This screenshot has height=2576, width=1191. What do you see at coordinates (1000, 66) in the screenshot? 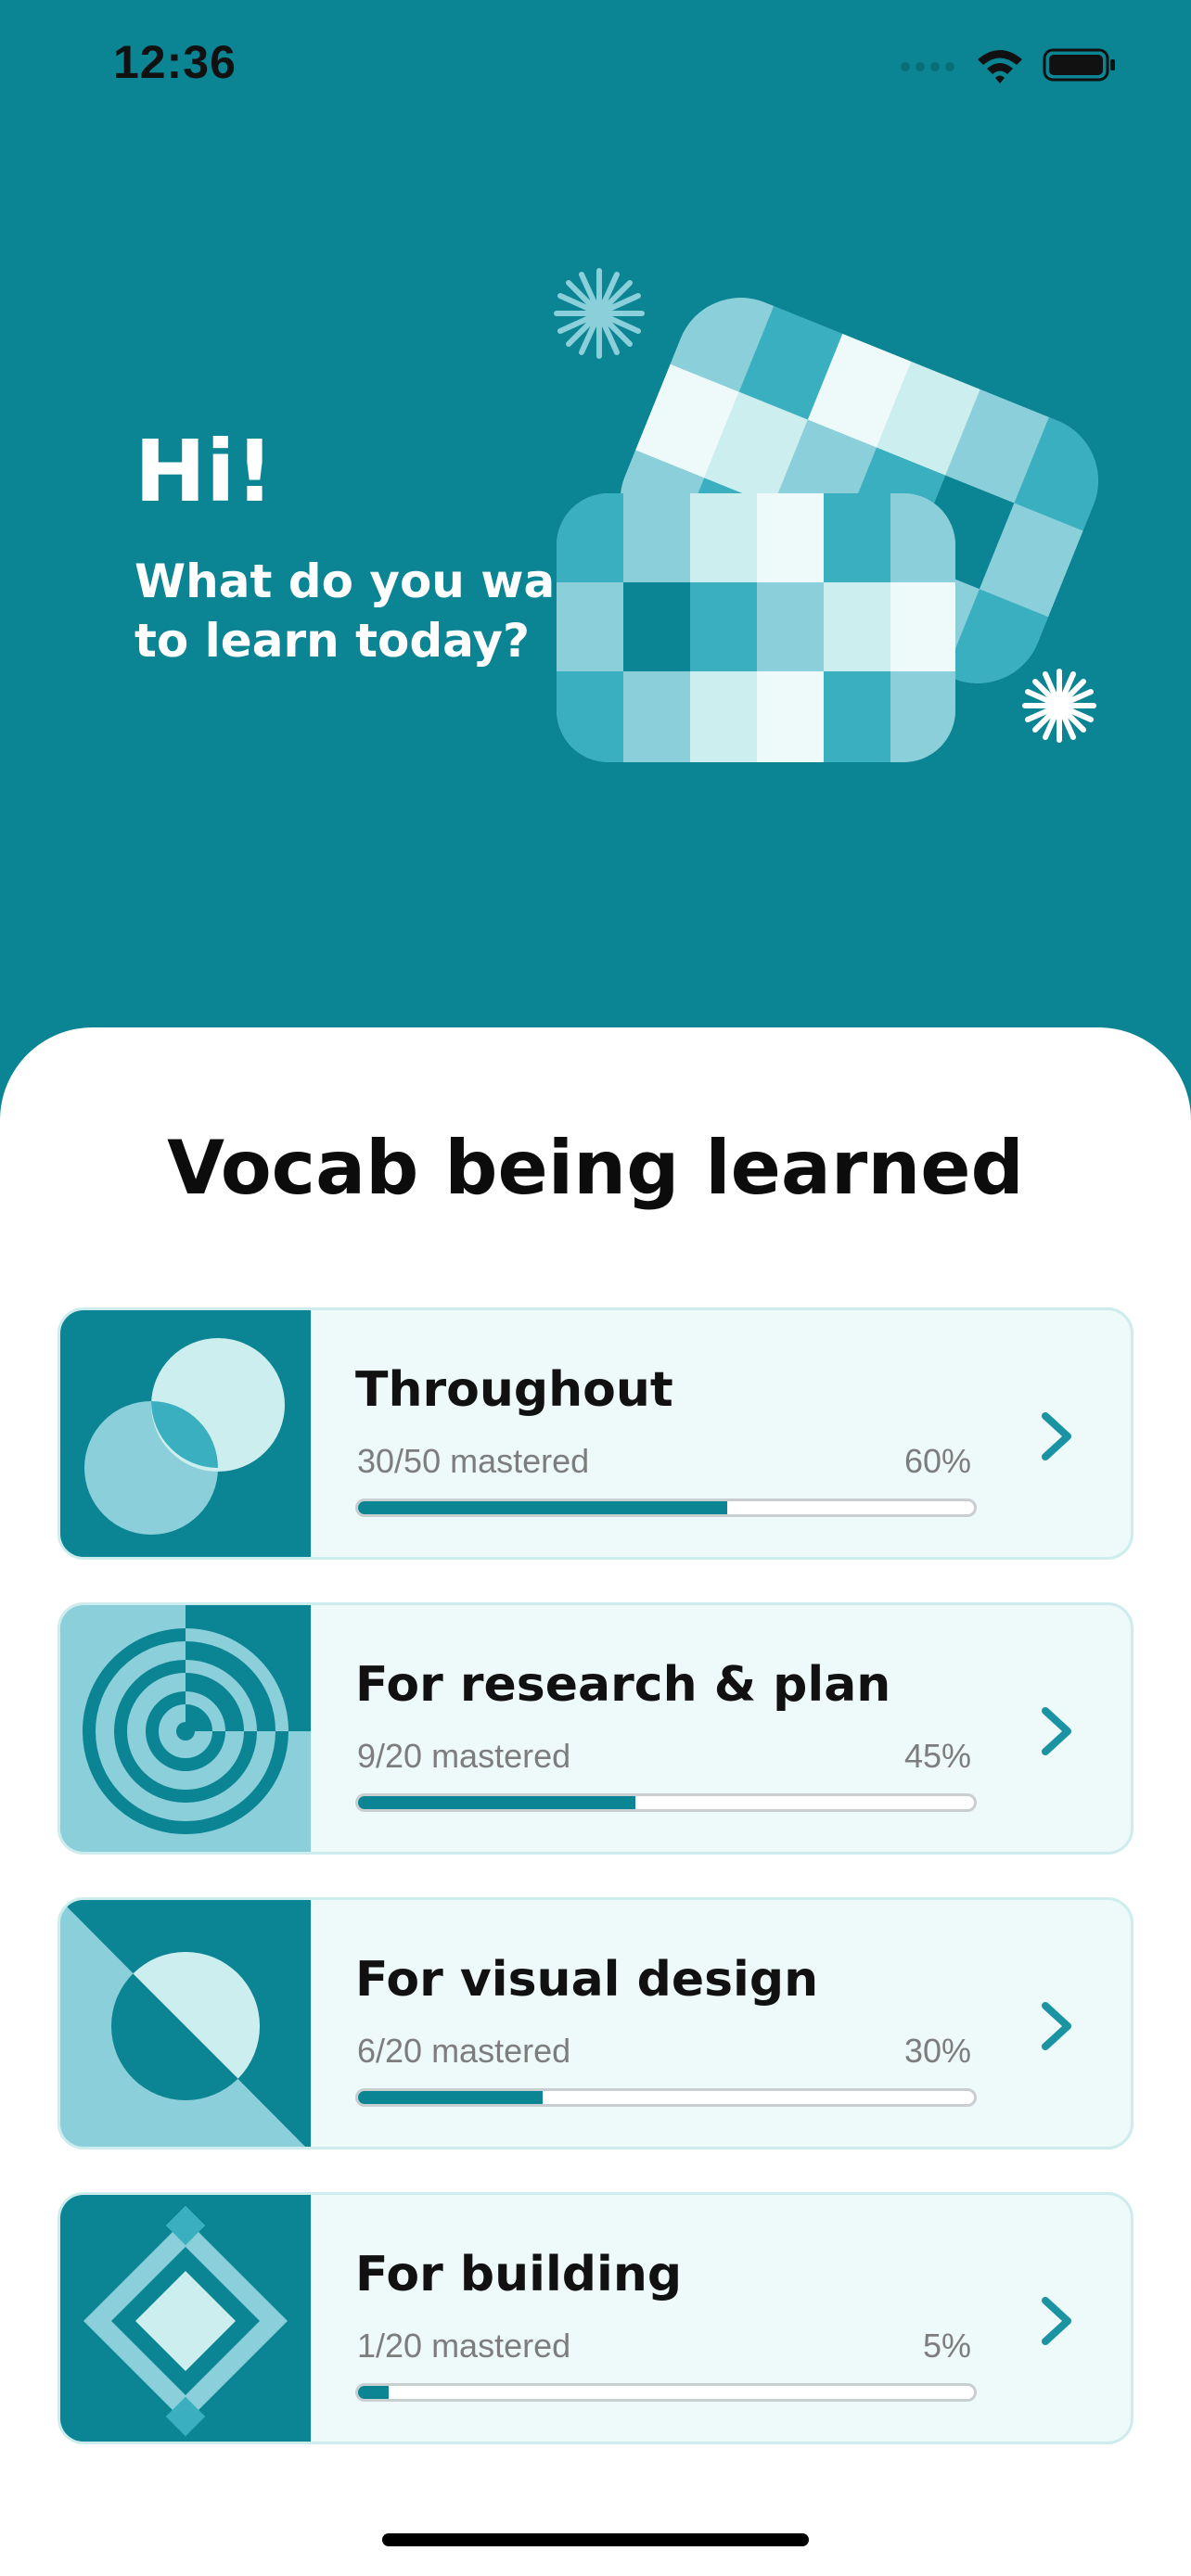
I see `wifi-icon` at bounding box center [1000, 66].